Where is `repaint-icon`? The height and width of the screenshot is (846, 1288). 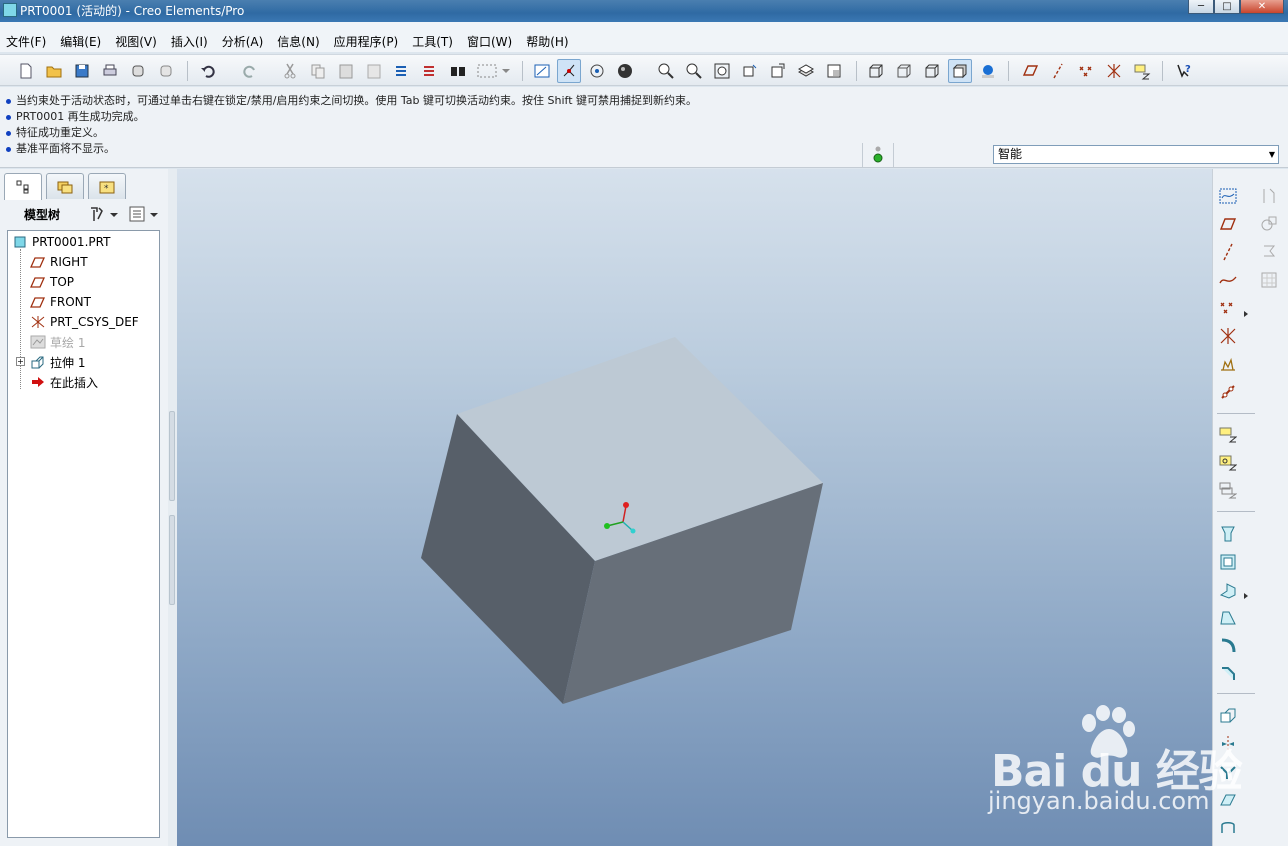
repaint-icon is located at coordinates (542, 71).